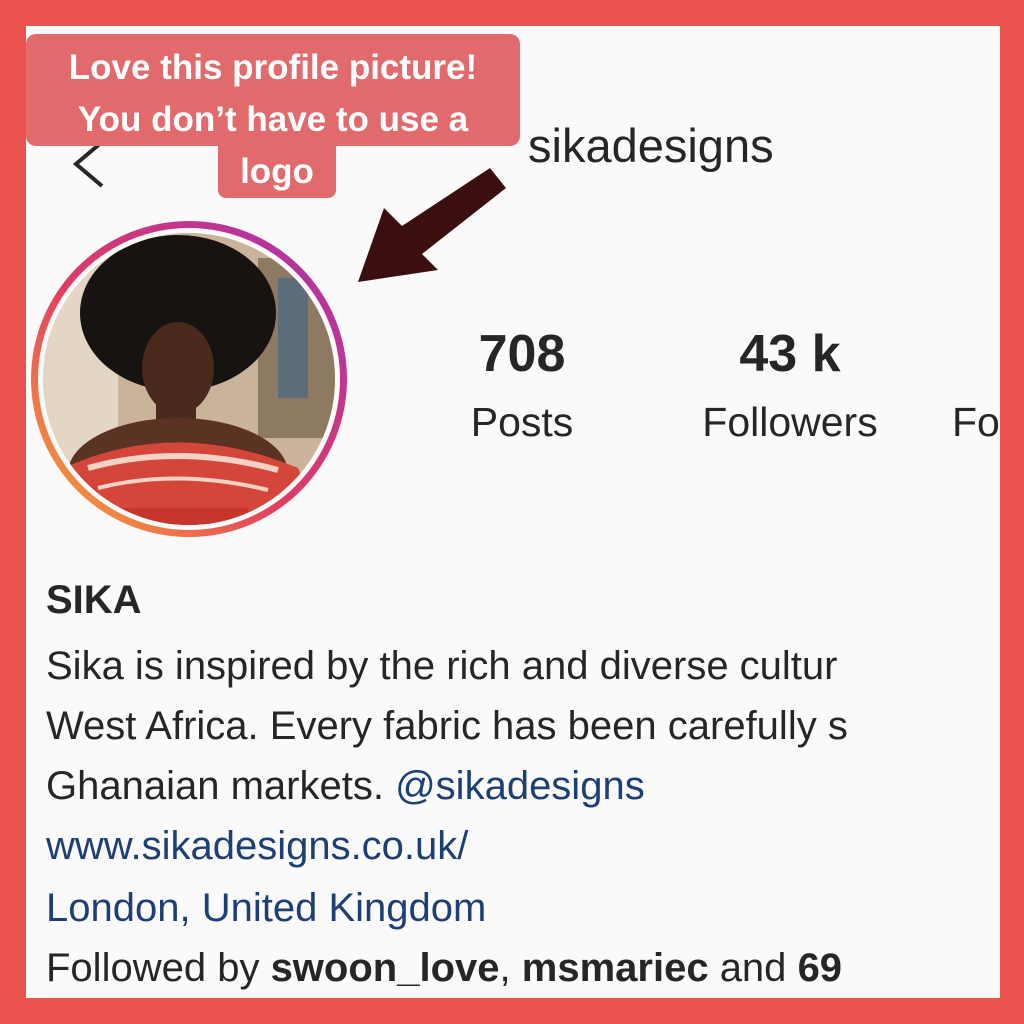 This screenshot has width=1024, height=1024. I want to click on arrow-annotation-icon, so click(432, 225).